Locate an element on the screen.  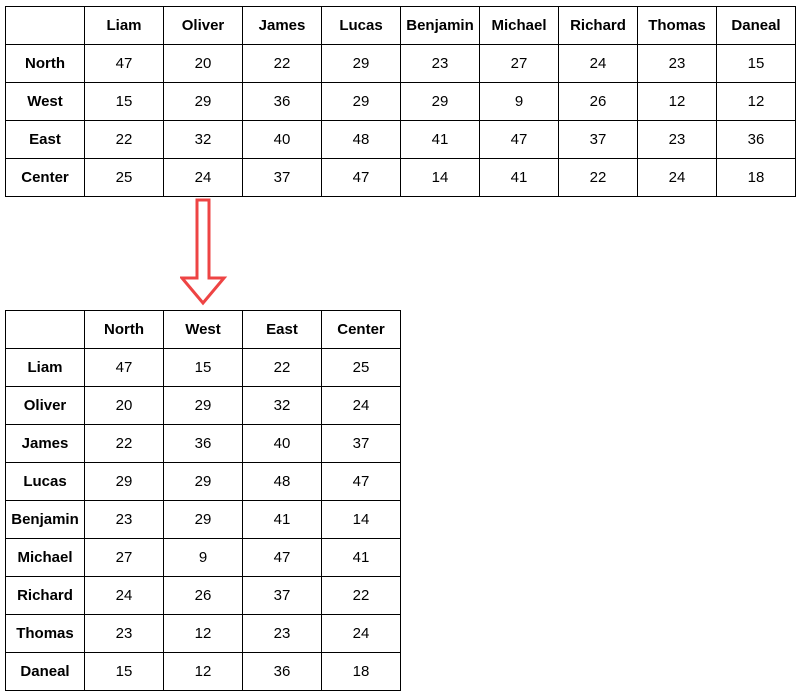
column-header: East is located at coordinates (282, 329).